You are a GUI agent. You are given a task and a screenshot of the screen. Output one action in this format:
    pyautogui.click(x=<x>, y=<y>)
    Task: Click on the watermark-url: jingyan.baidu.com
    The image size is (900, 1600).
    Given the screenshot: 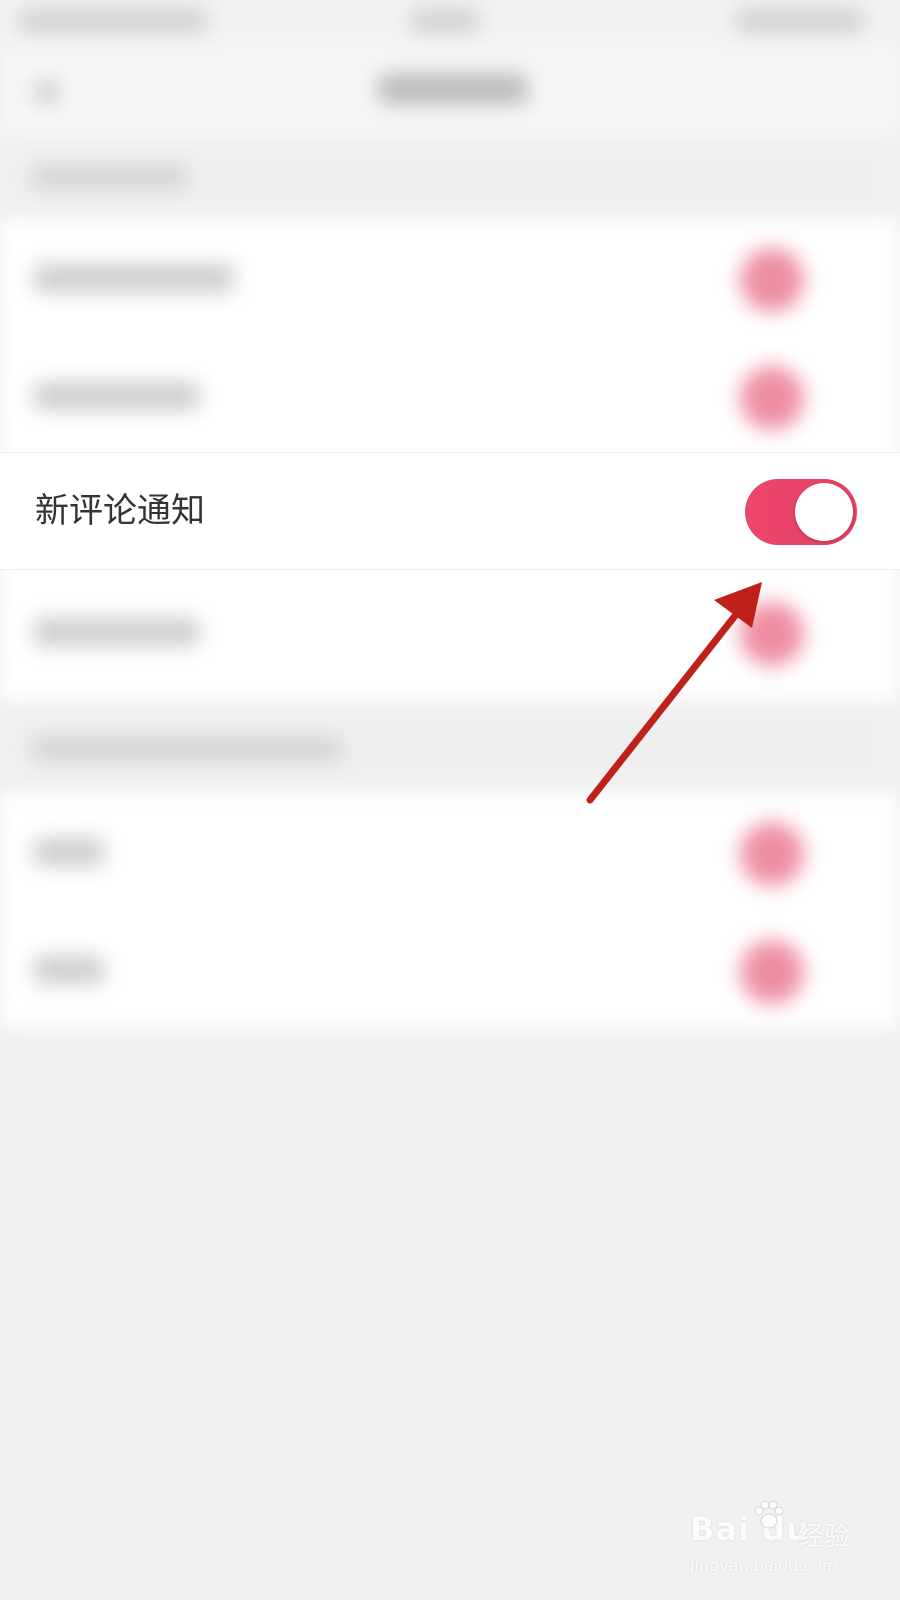 What is the action you would take?
    pyautogui.click(x=764, y=1565)
    